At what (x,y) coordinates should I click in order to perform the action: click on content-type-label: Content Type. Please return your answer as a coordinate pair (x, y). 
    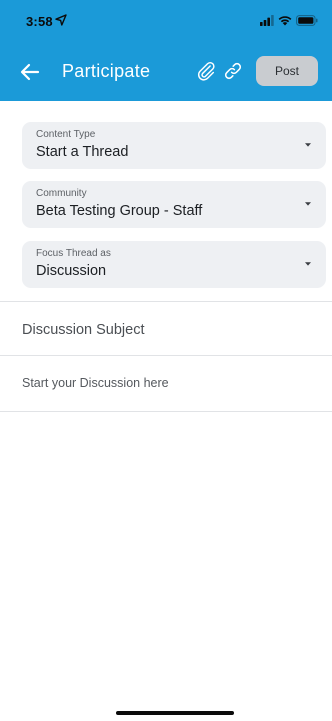
    Looking at the image, I should click on (66, 134).